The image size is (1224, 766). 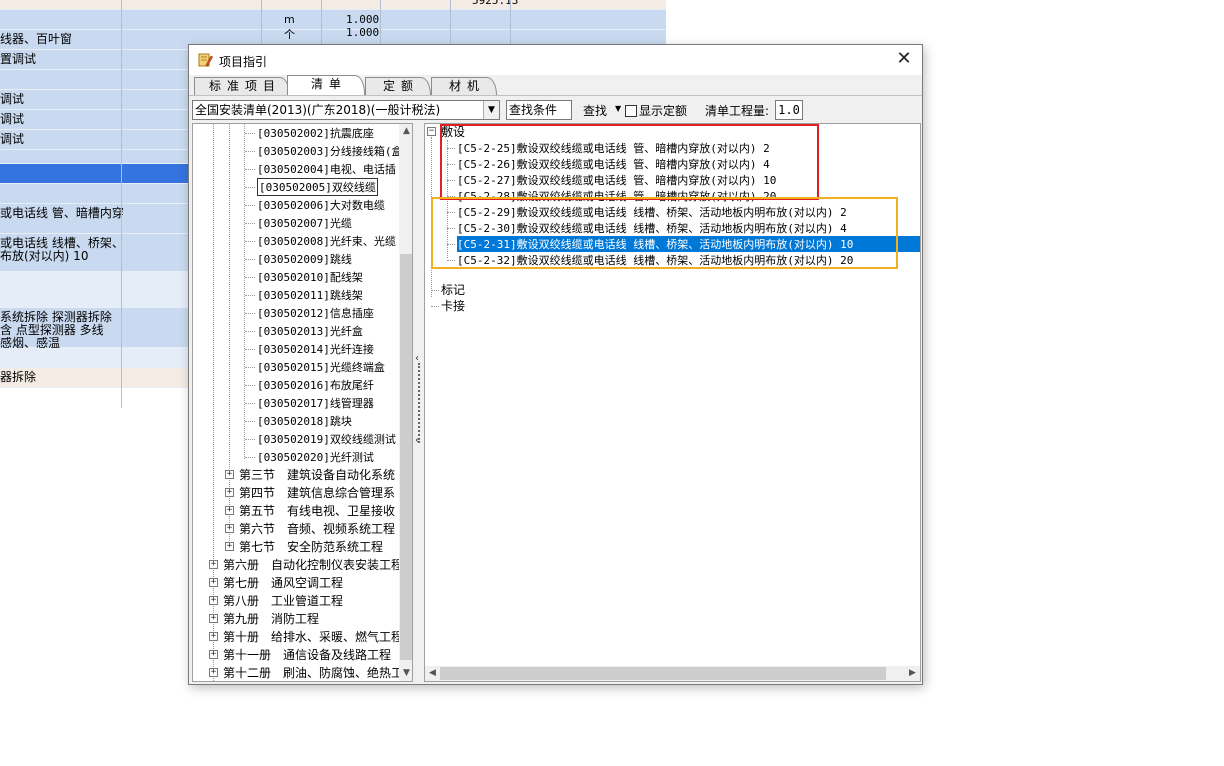 I want to click on tree-item-section: 第三节 建筑设备自动化系统, so click(x=317, y=475).